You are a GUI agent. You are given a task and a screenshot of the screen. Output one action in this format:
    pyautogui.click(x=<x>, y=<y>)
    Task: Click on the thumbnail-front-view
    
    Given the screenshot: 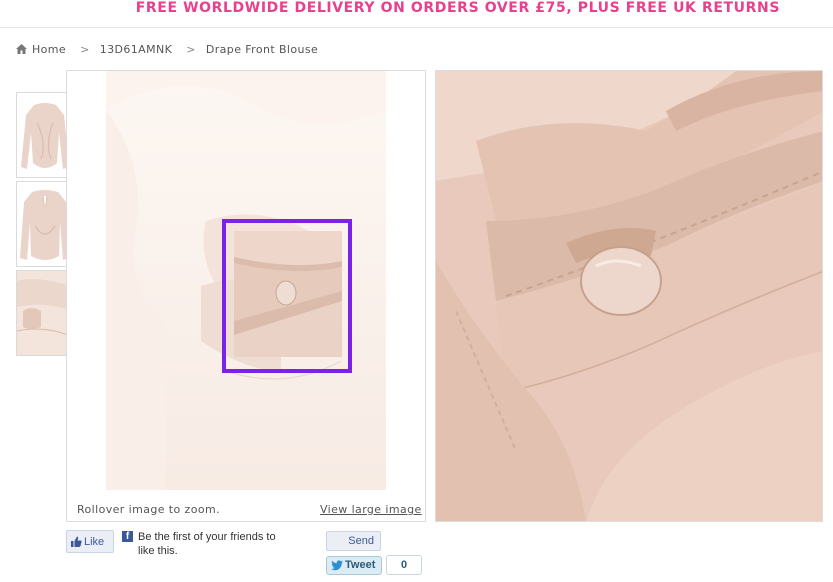 What is the action you would take?
    pyautogui.click(x=44, y=135)
    